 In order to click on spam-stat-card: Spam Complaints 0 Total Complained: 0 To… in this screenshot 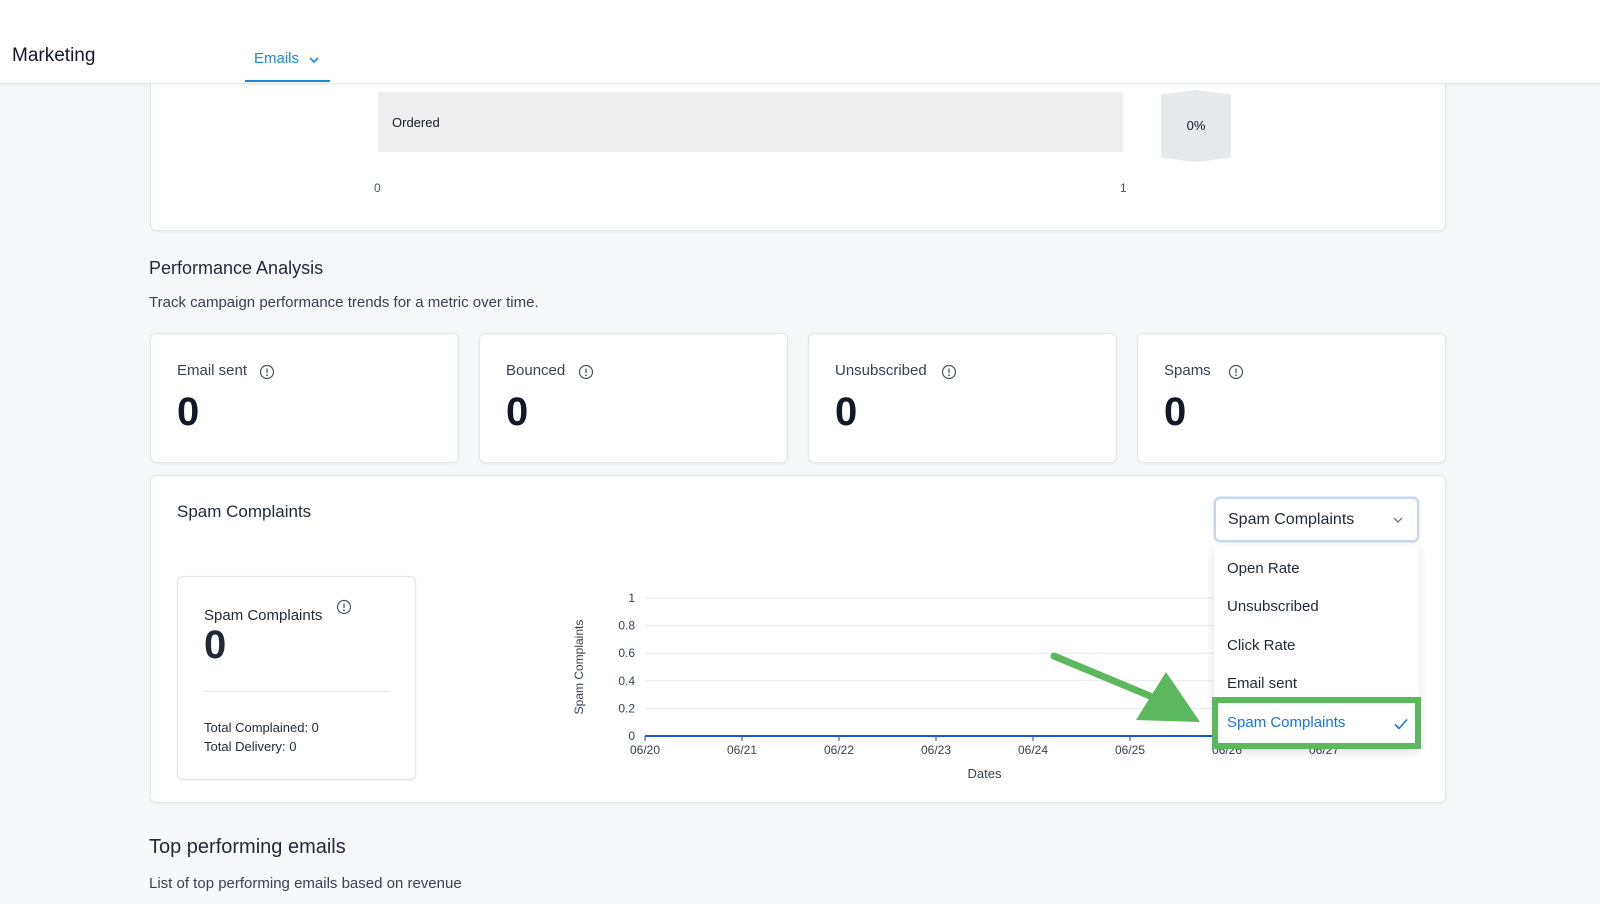, I will do `click(296, 678)`.